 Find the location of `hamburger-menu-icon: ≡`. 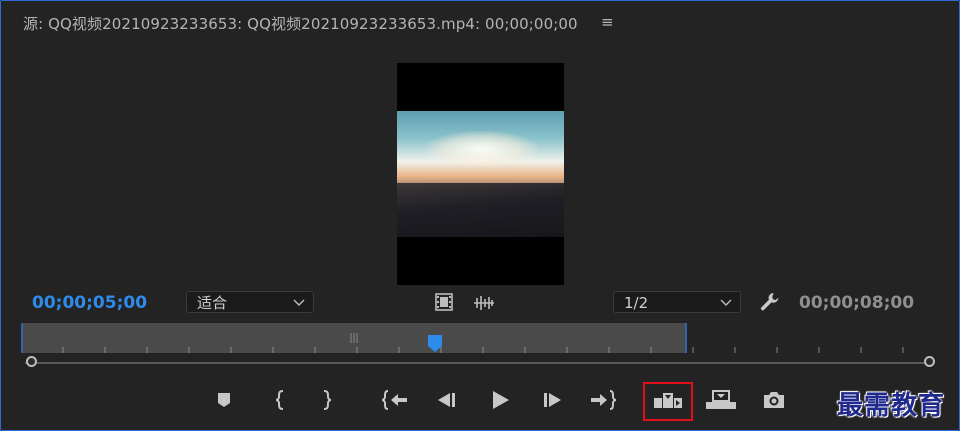

hamburger-menu-icon: ≡ is located at coordinates (607, 22).